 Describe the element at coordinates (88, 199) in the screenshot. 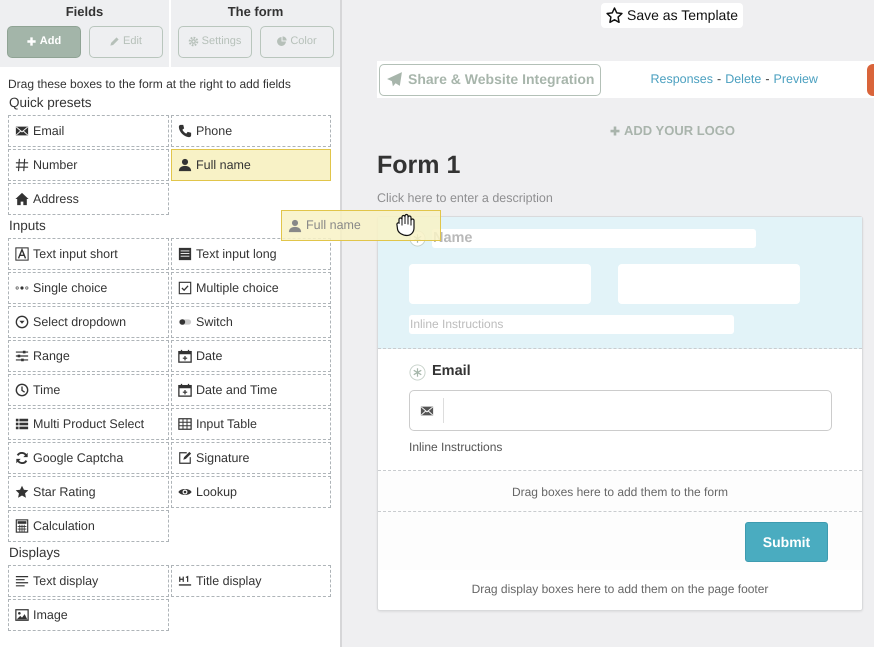

I see `field-box: Address` at that location.